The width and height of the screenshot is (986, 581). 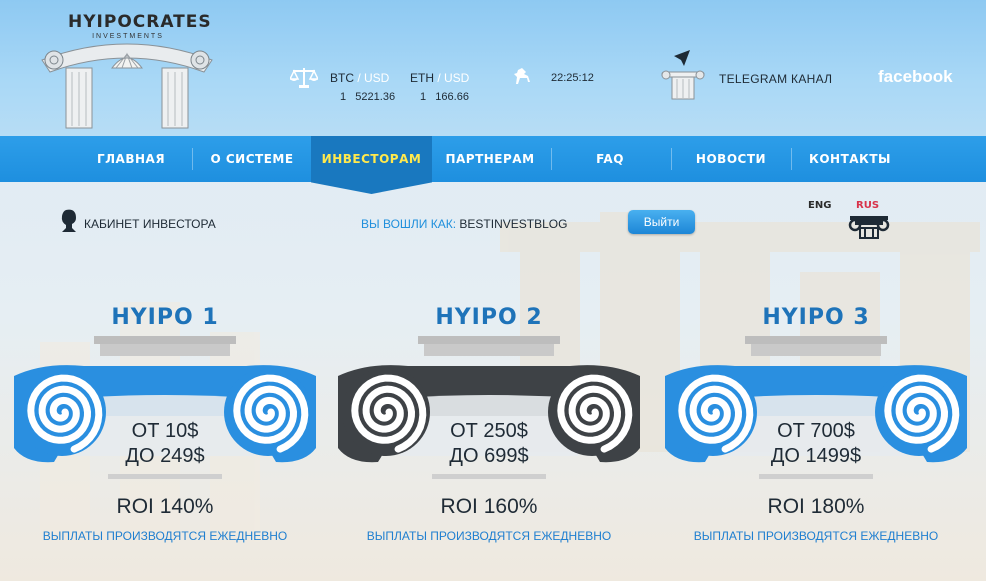 What do you see at coordinates (375, 97) in the screenshot?
I see `btc-value: 5221.36` at bounding box center [375, 97].